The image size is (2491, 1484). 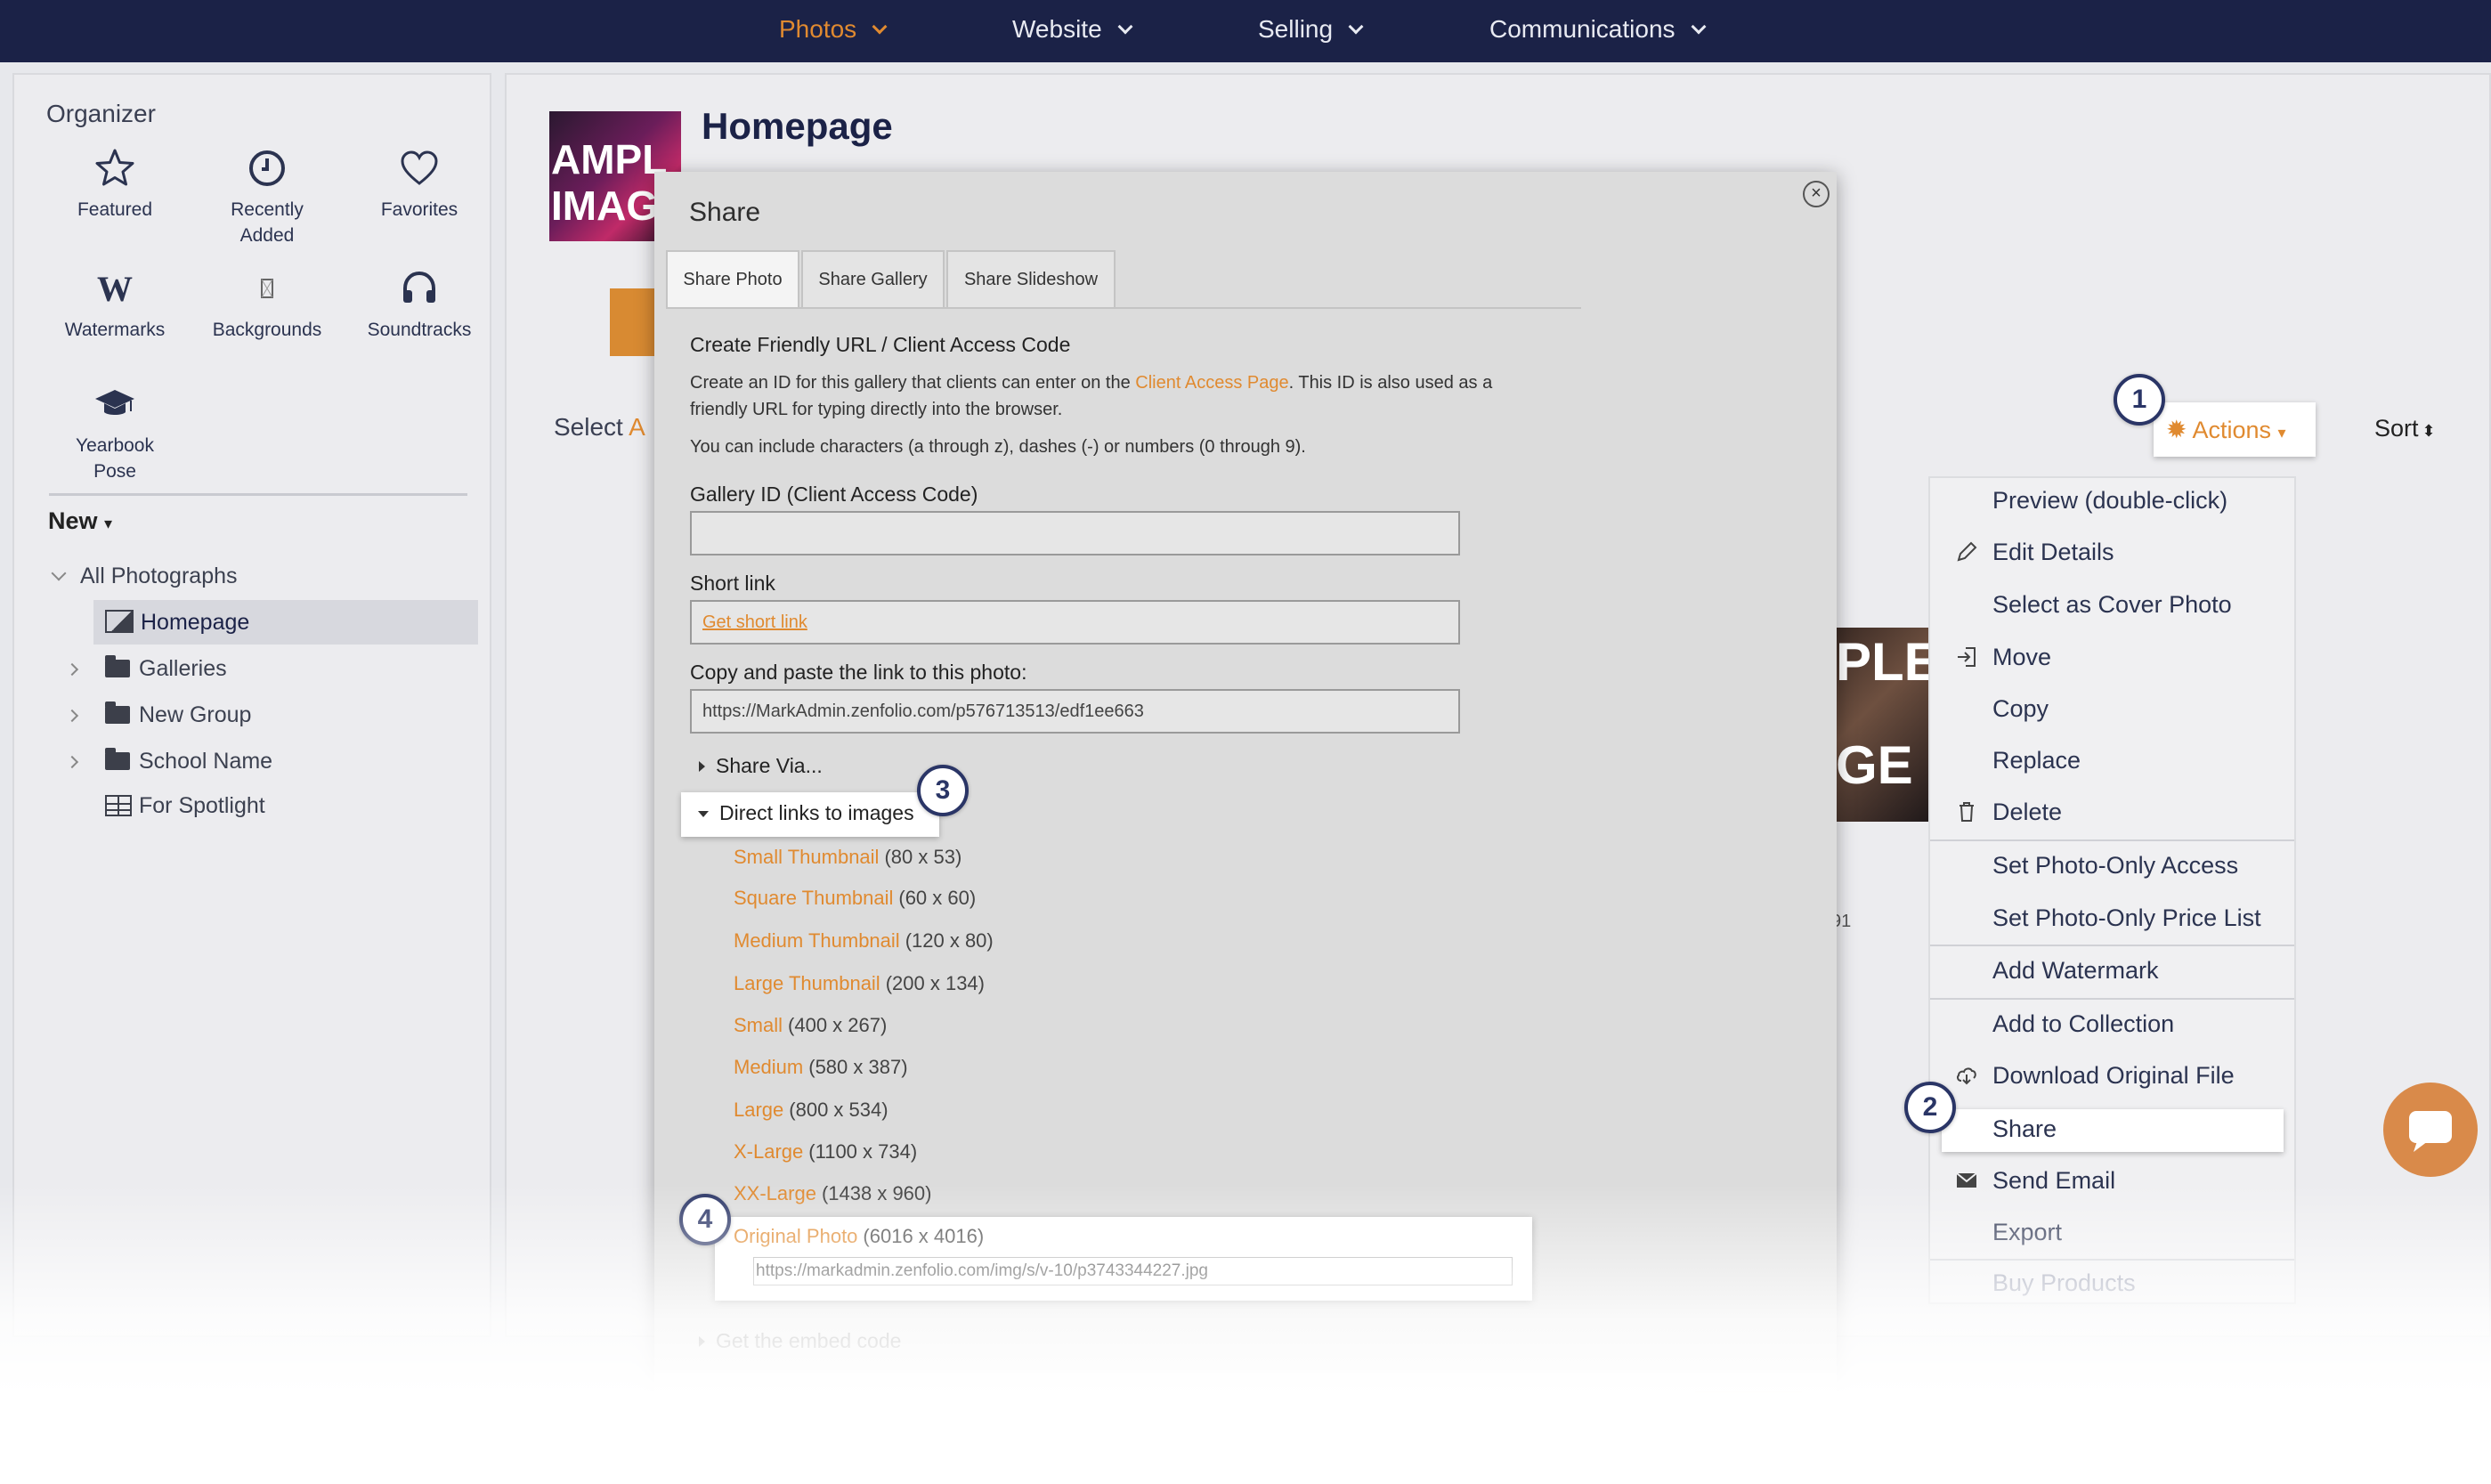 I want to click on organizer-yearbook-pose-label: Yearbook Pose, so click(x=115, y=458).